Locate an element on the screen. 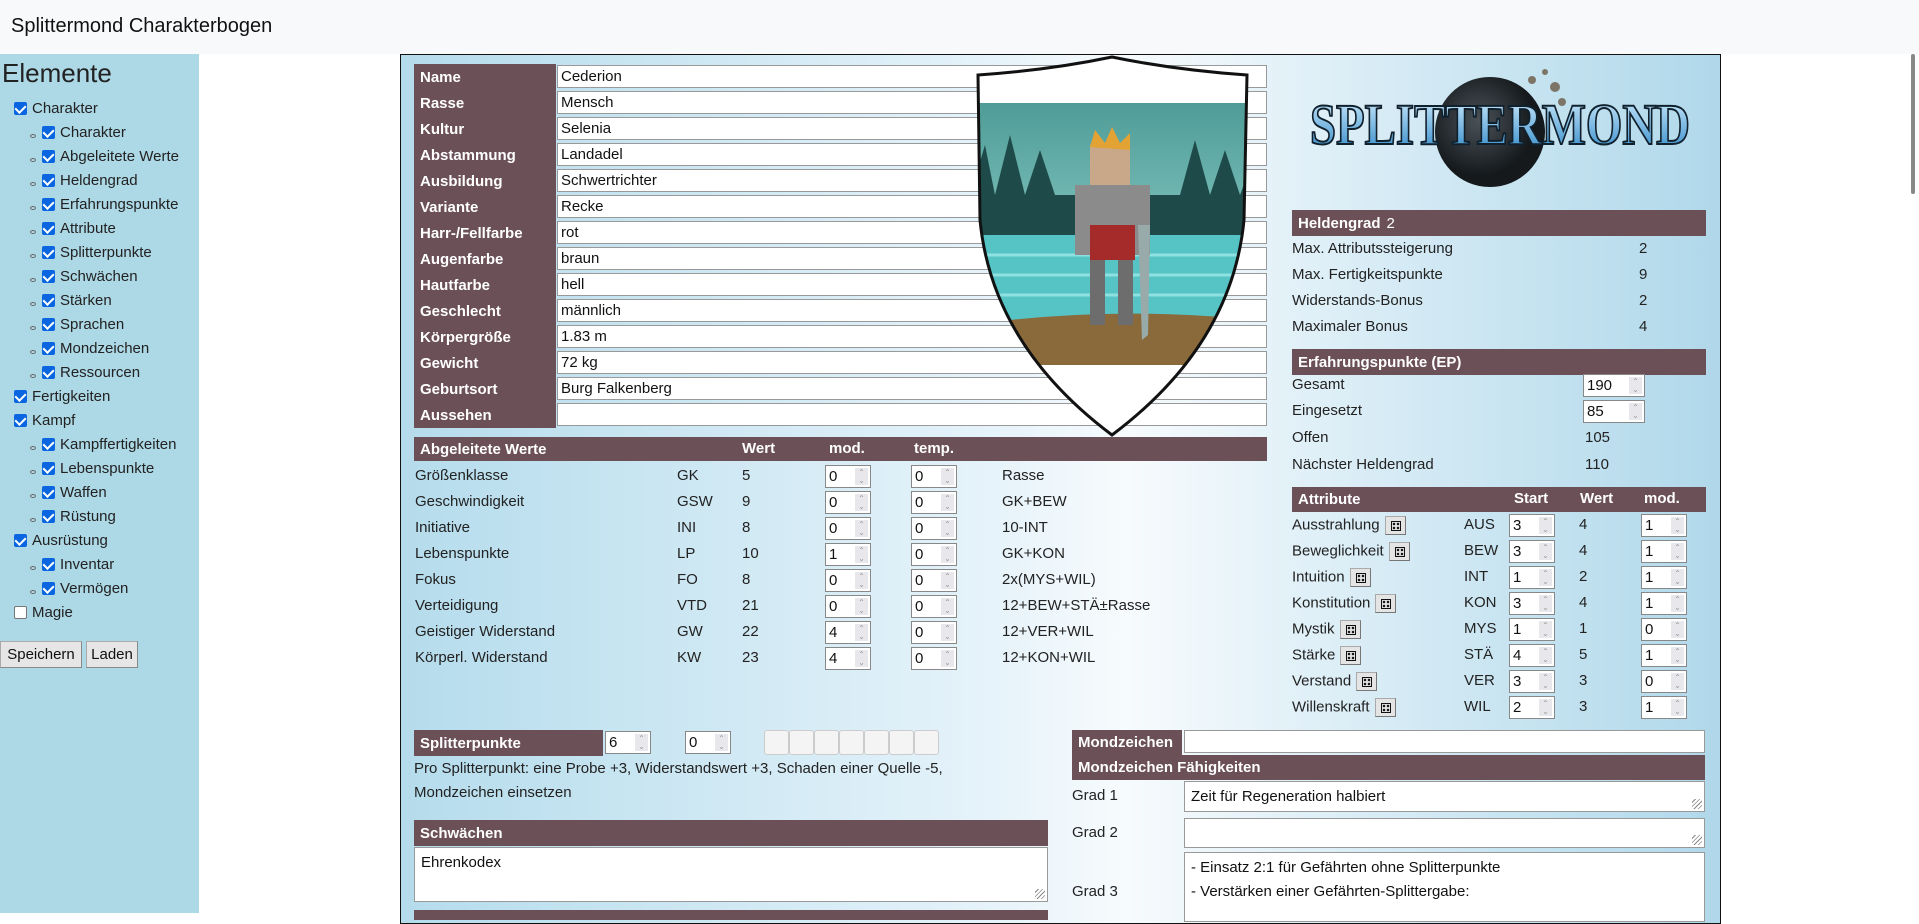 The width and height of the screenshot is (1919, 924). sidebar-item: Attribute is located at coordinates (73, 228).